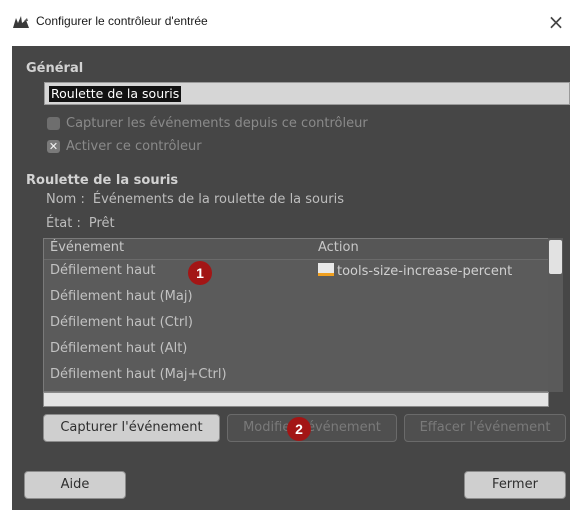  Describe the element at coordinates (296, 249) in the screenshot. I see `events-table-header: Événement Action` at that location.